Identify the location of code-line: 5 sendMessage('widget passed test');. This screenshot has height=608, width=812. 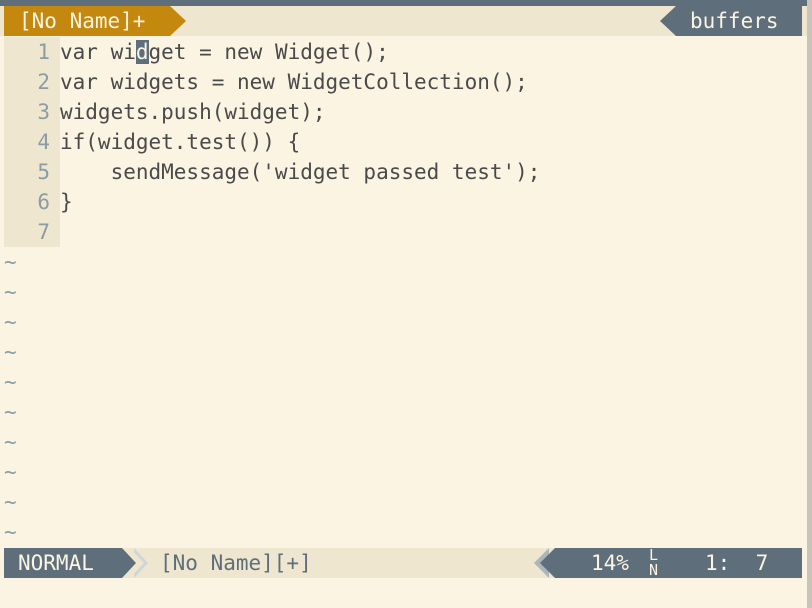
(403, 172).